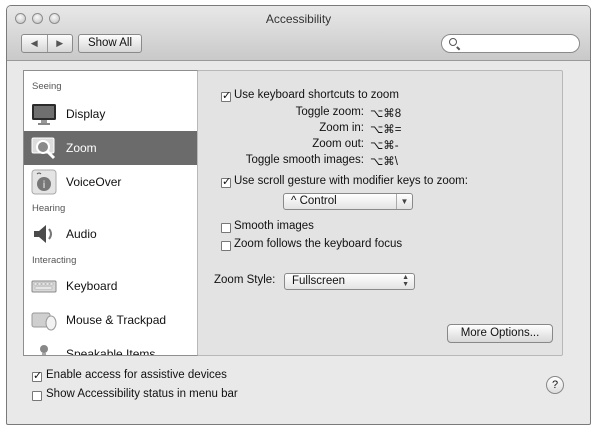 The image size is (596, 428). What do you see at coordinates (116, 320) in the screenshot?
I see `sidebar-item-label: Mouse & Trackpad` at bounding box center [116, 320].